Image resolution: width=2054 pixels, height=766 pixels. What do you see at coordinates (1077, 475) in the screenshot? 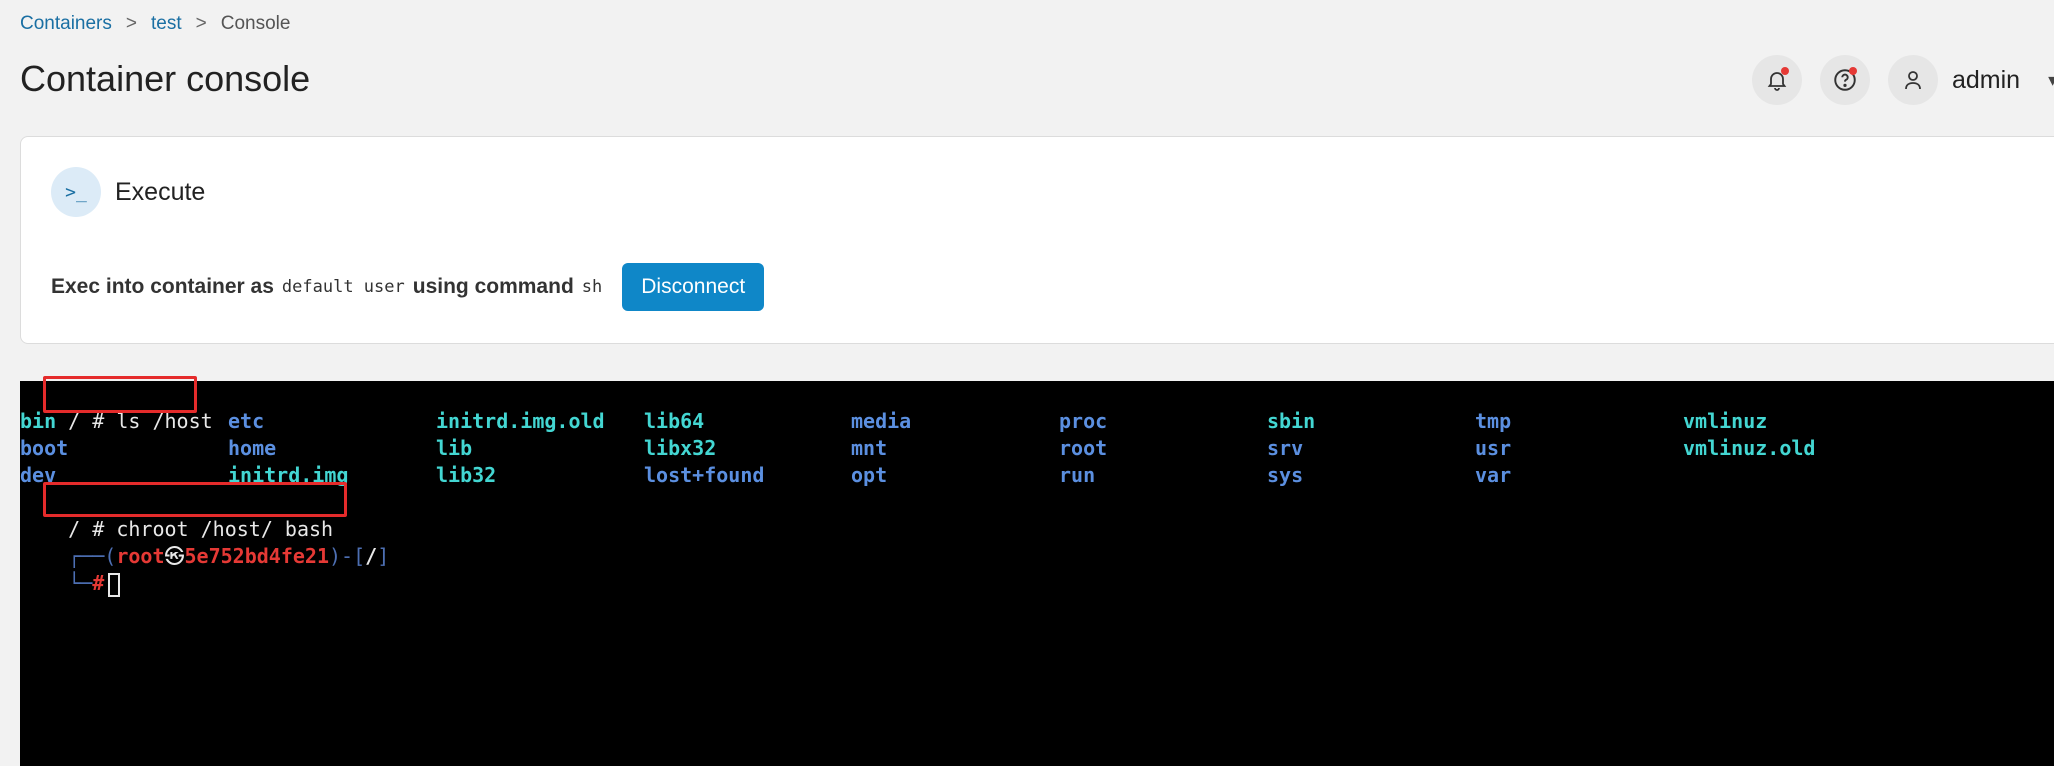
I see `ls-entry: run` at bounding box center [1077, 475].